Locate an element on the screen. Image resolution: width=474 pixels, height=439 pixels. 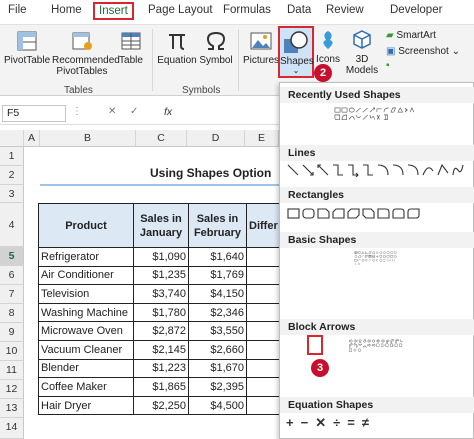
equation-button: Equation is located at coordinates (177, 47).